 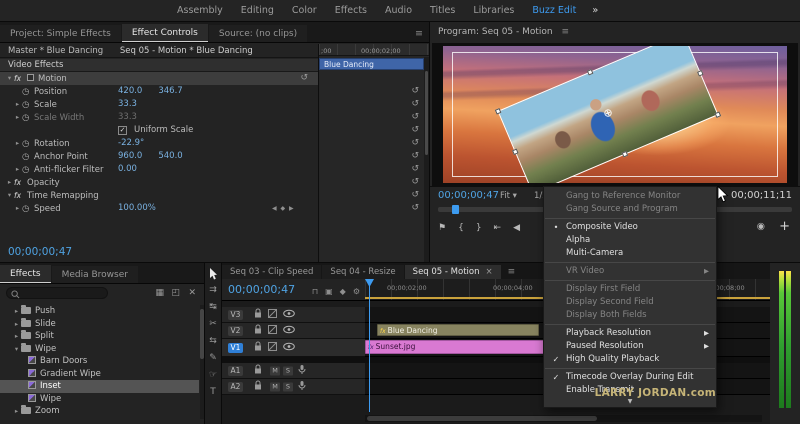 What do you see at coordinates (60, 33) in the screenshot?
I see `tab-project: Project: Simple Effects` at bounding box center [60, 33].